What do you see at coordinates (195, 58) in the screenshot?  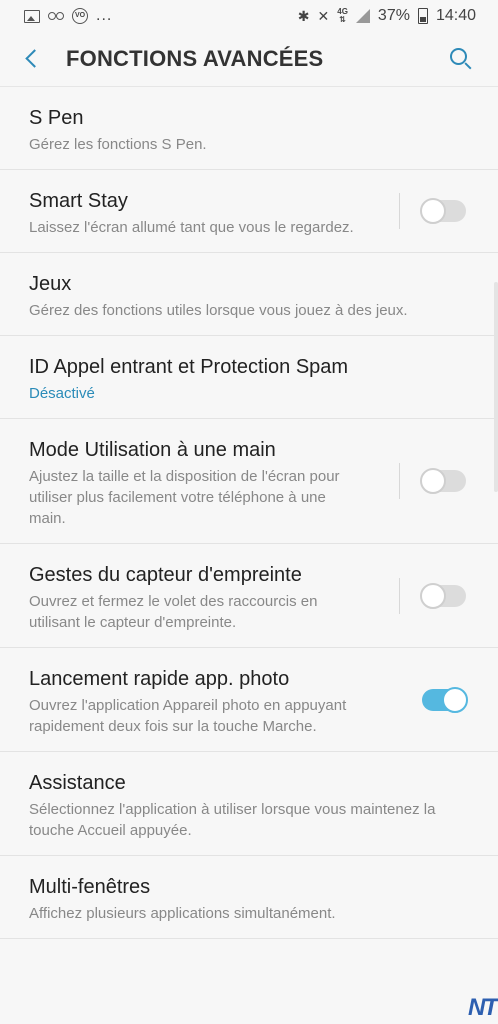 I see `page-title: FONCTIONS AVANCÉES` at bounding box center [195, 58].